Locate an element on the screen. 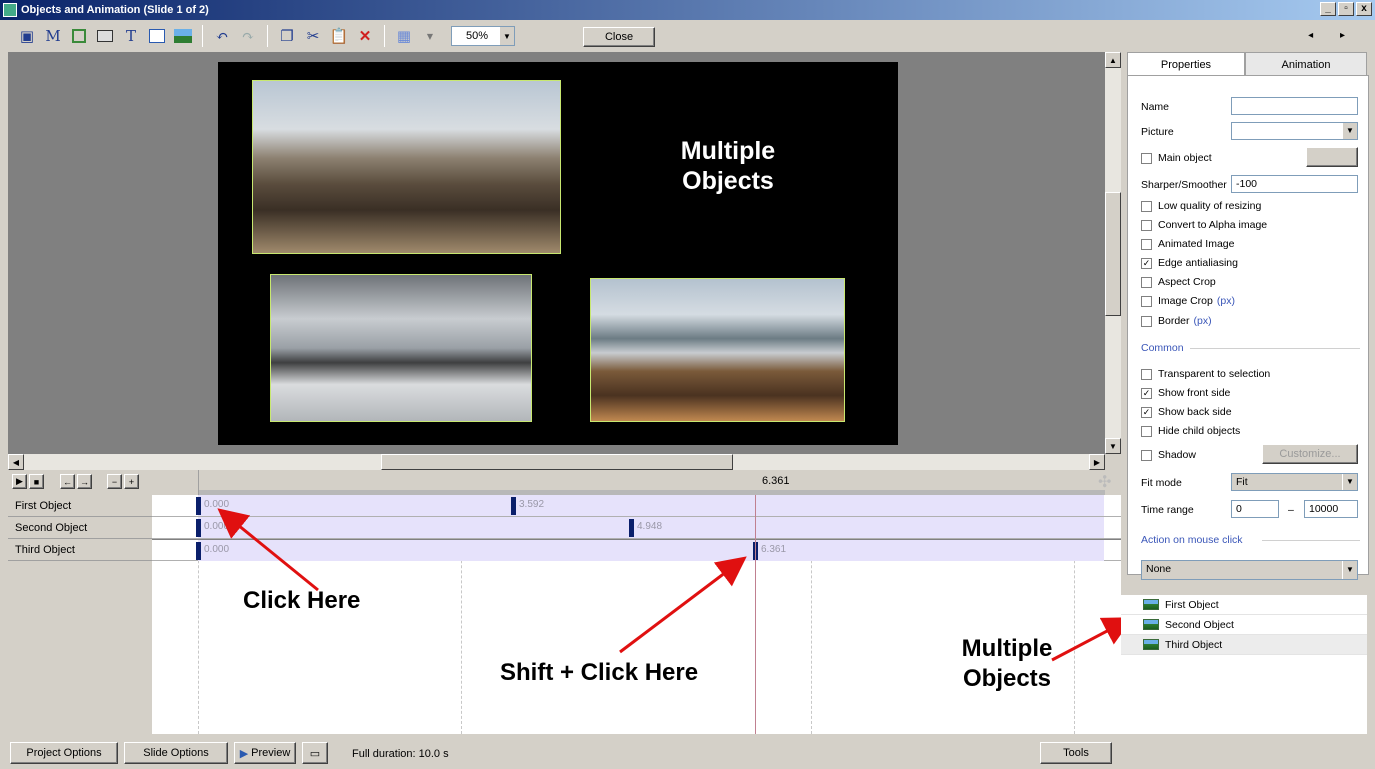 The width and height of the screenshot is (1375, 769). time-range-to-input: 10000 is located at coordinates (1331, 509).